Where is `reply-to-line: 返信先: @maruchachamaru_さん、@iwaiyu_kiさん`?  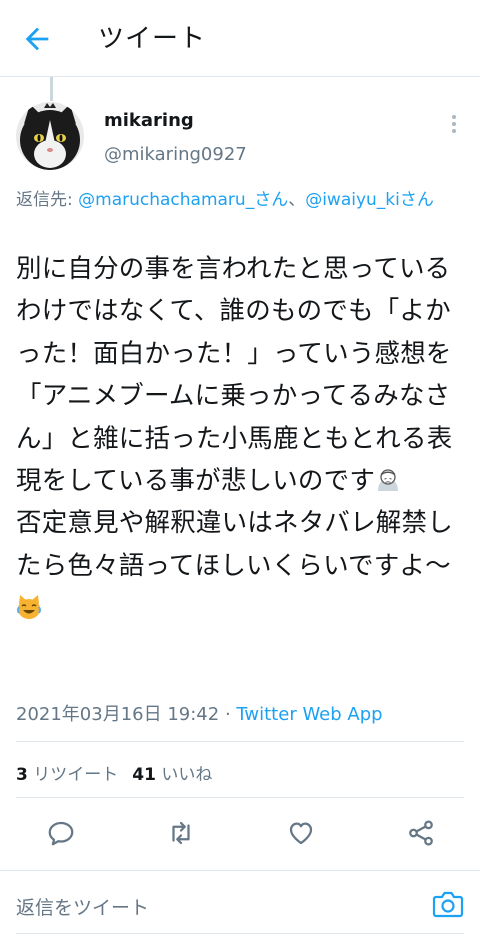
reply-to-line: 返信先: @maruchachamaru_さん、@iwaiyu_kiさん is located at coordinates (242, 200).